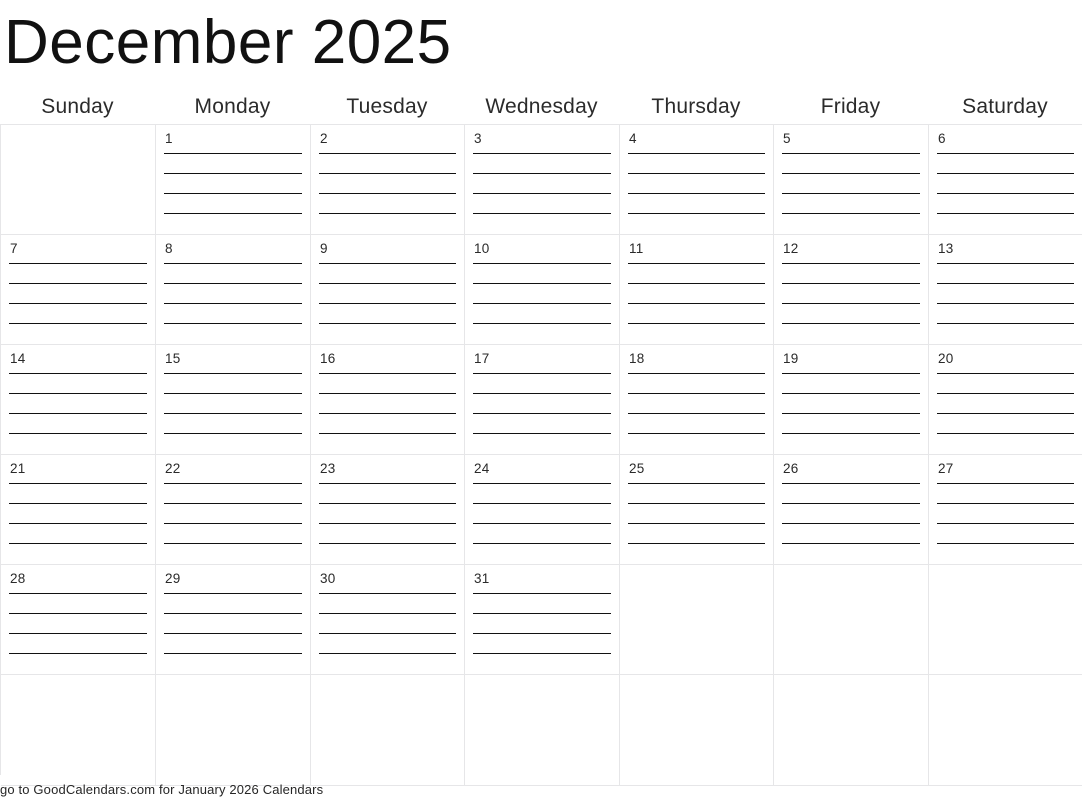 The width and height of the screenshot is (1082, 800). I want to click on day-cell-8: 8, so click(233, 290).